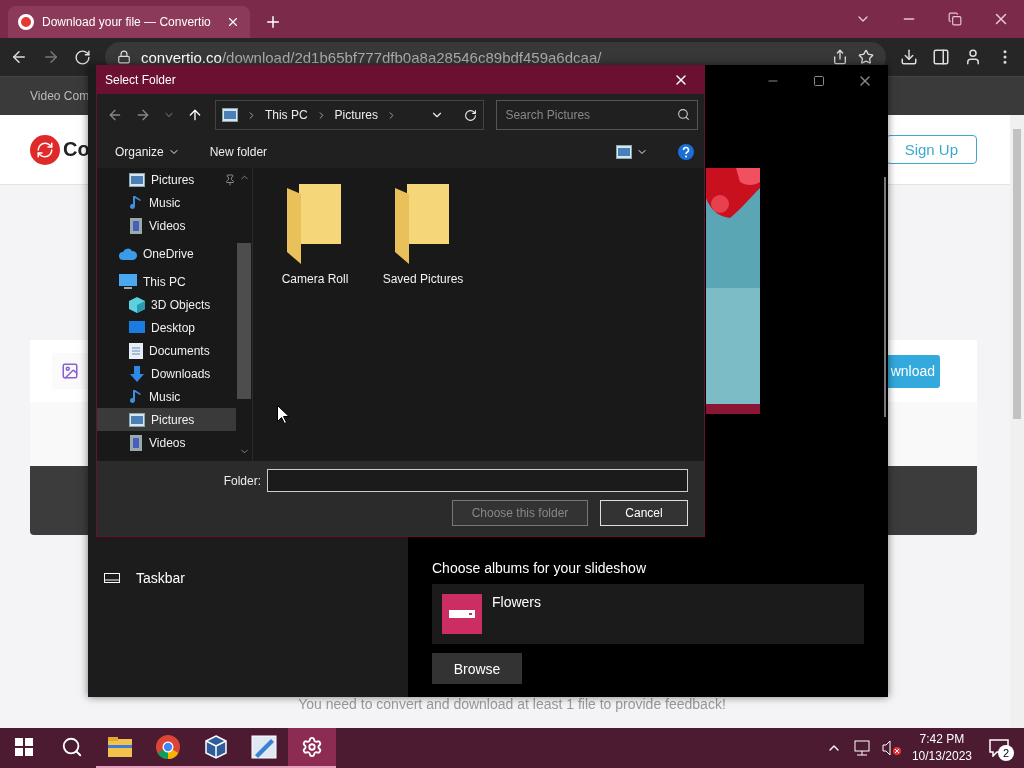  I want to click on notification-count: 2, so click(1006, 753).